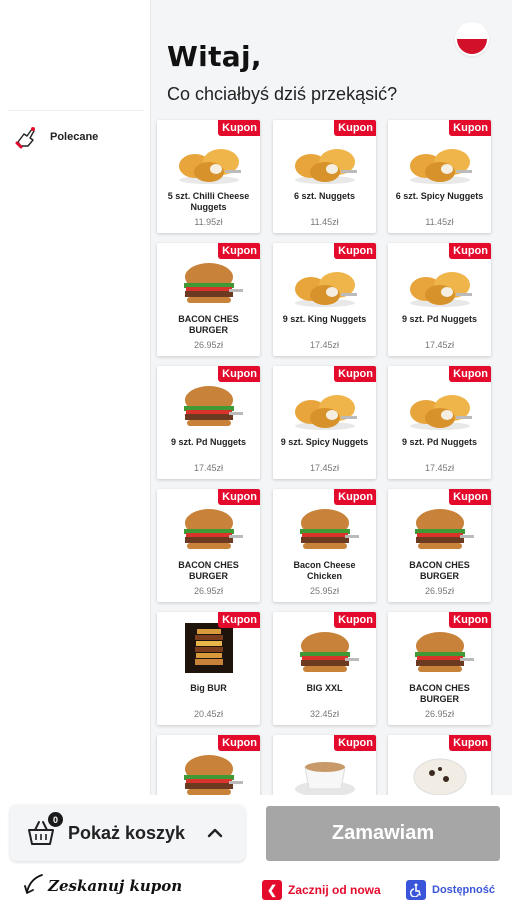 This screenshot has width=512, height=910. I want to click on product-card: Kupon Bacon Cheese Chicken 25.95zł, so click(324, 545).